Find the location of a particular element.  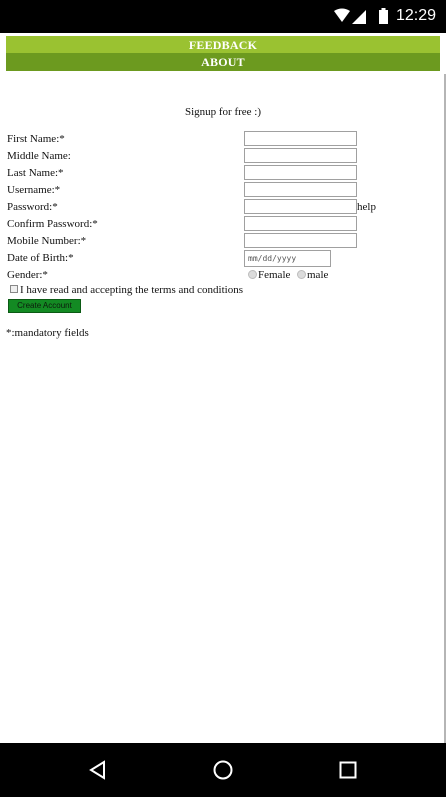

gender-male-radio is located at coordinates (301, 274).